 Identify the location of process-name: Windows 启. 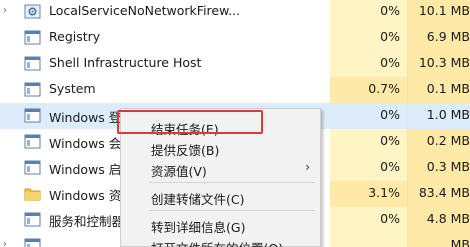
(85, 169).